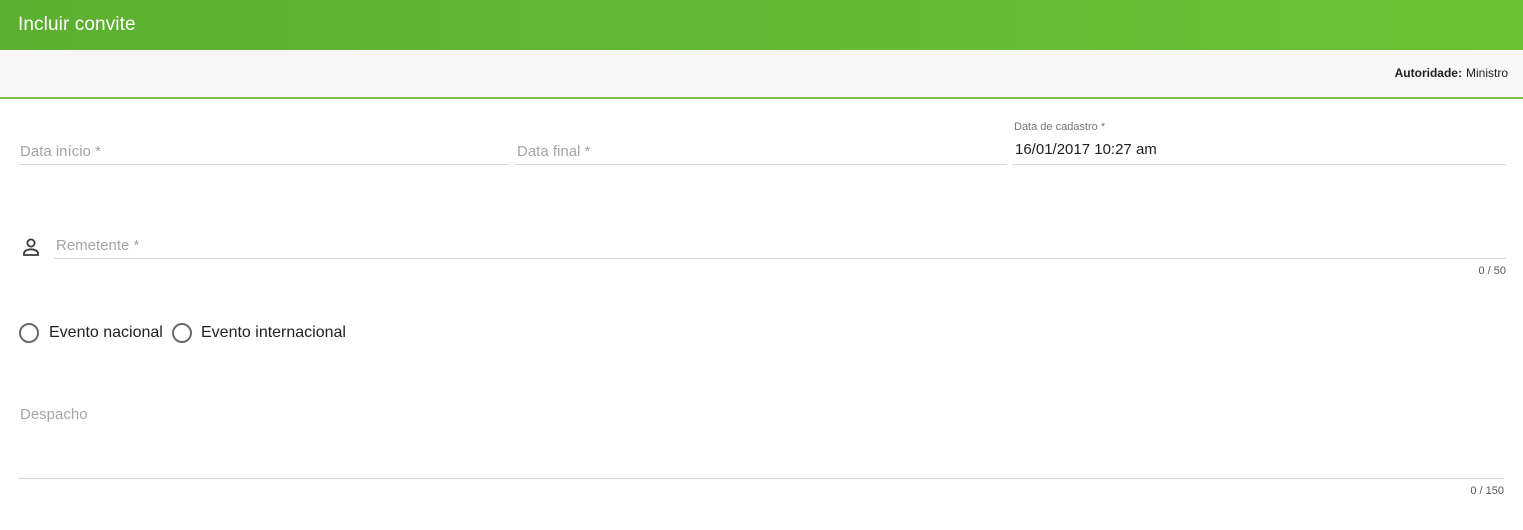  Describe the element at coordinates (1487, 491) in the screenshot. I see `despacho-counter: 0 / 150` at that location.